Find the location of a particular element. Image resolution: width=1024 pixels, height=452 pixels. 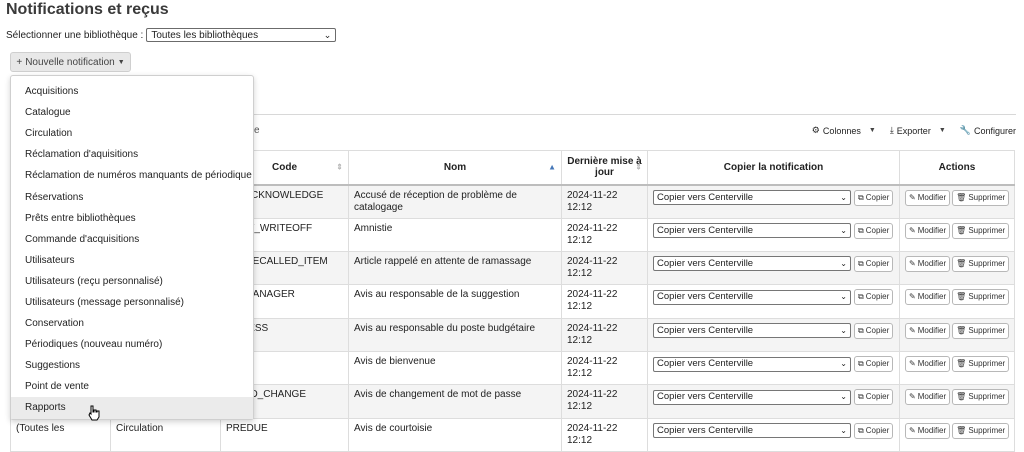

cell-name: Amnistie is located at coordinates (455, 234).